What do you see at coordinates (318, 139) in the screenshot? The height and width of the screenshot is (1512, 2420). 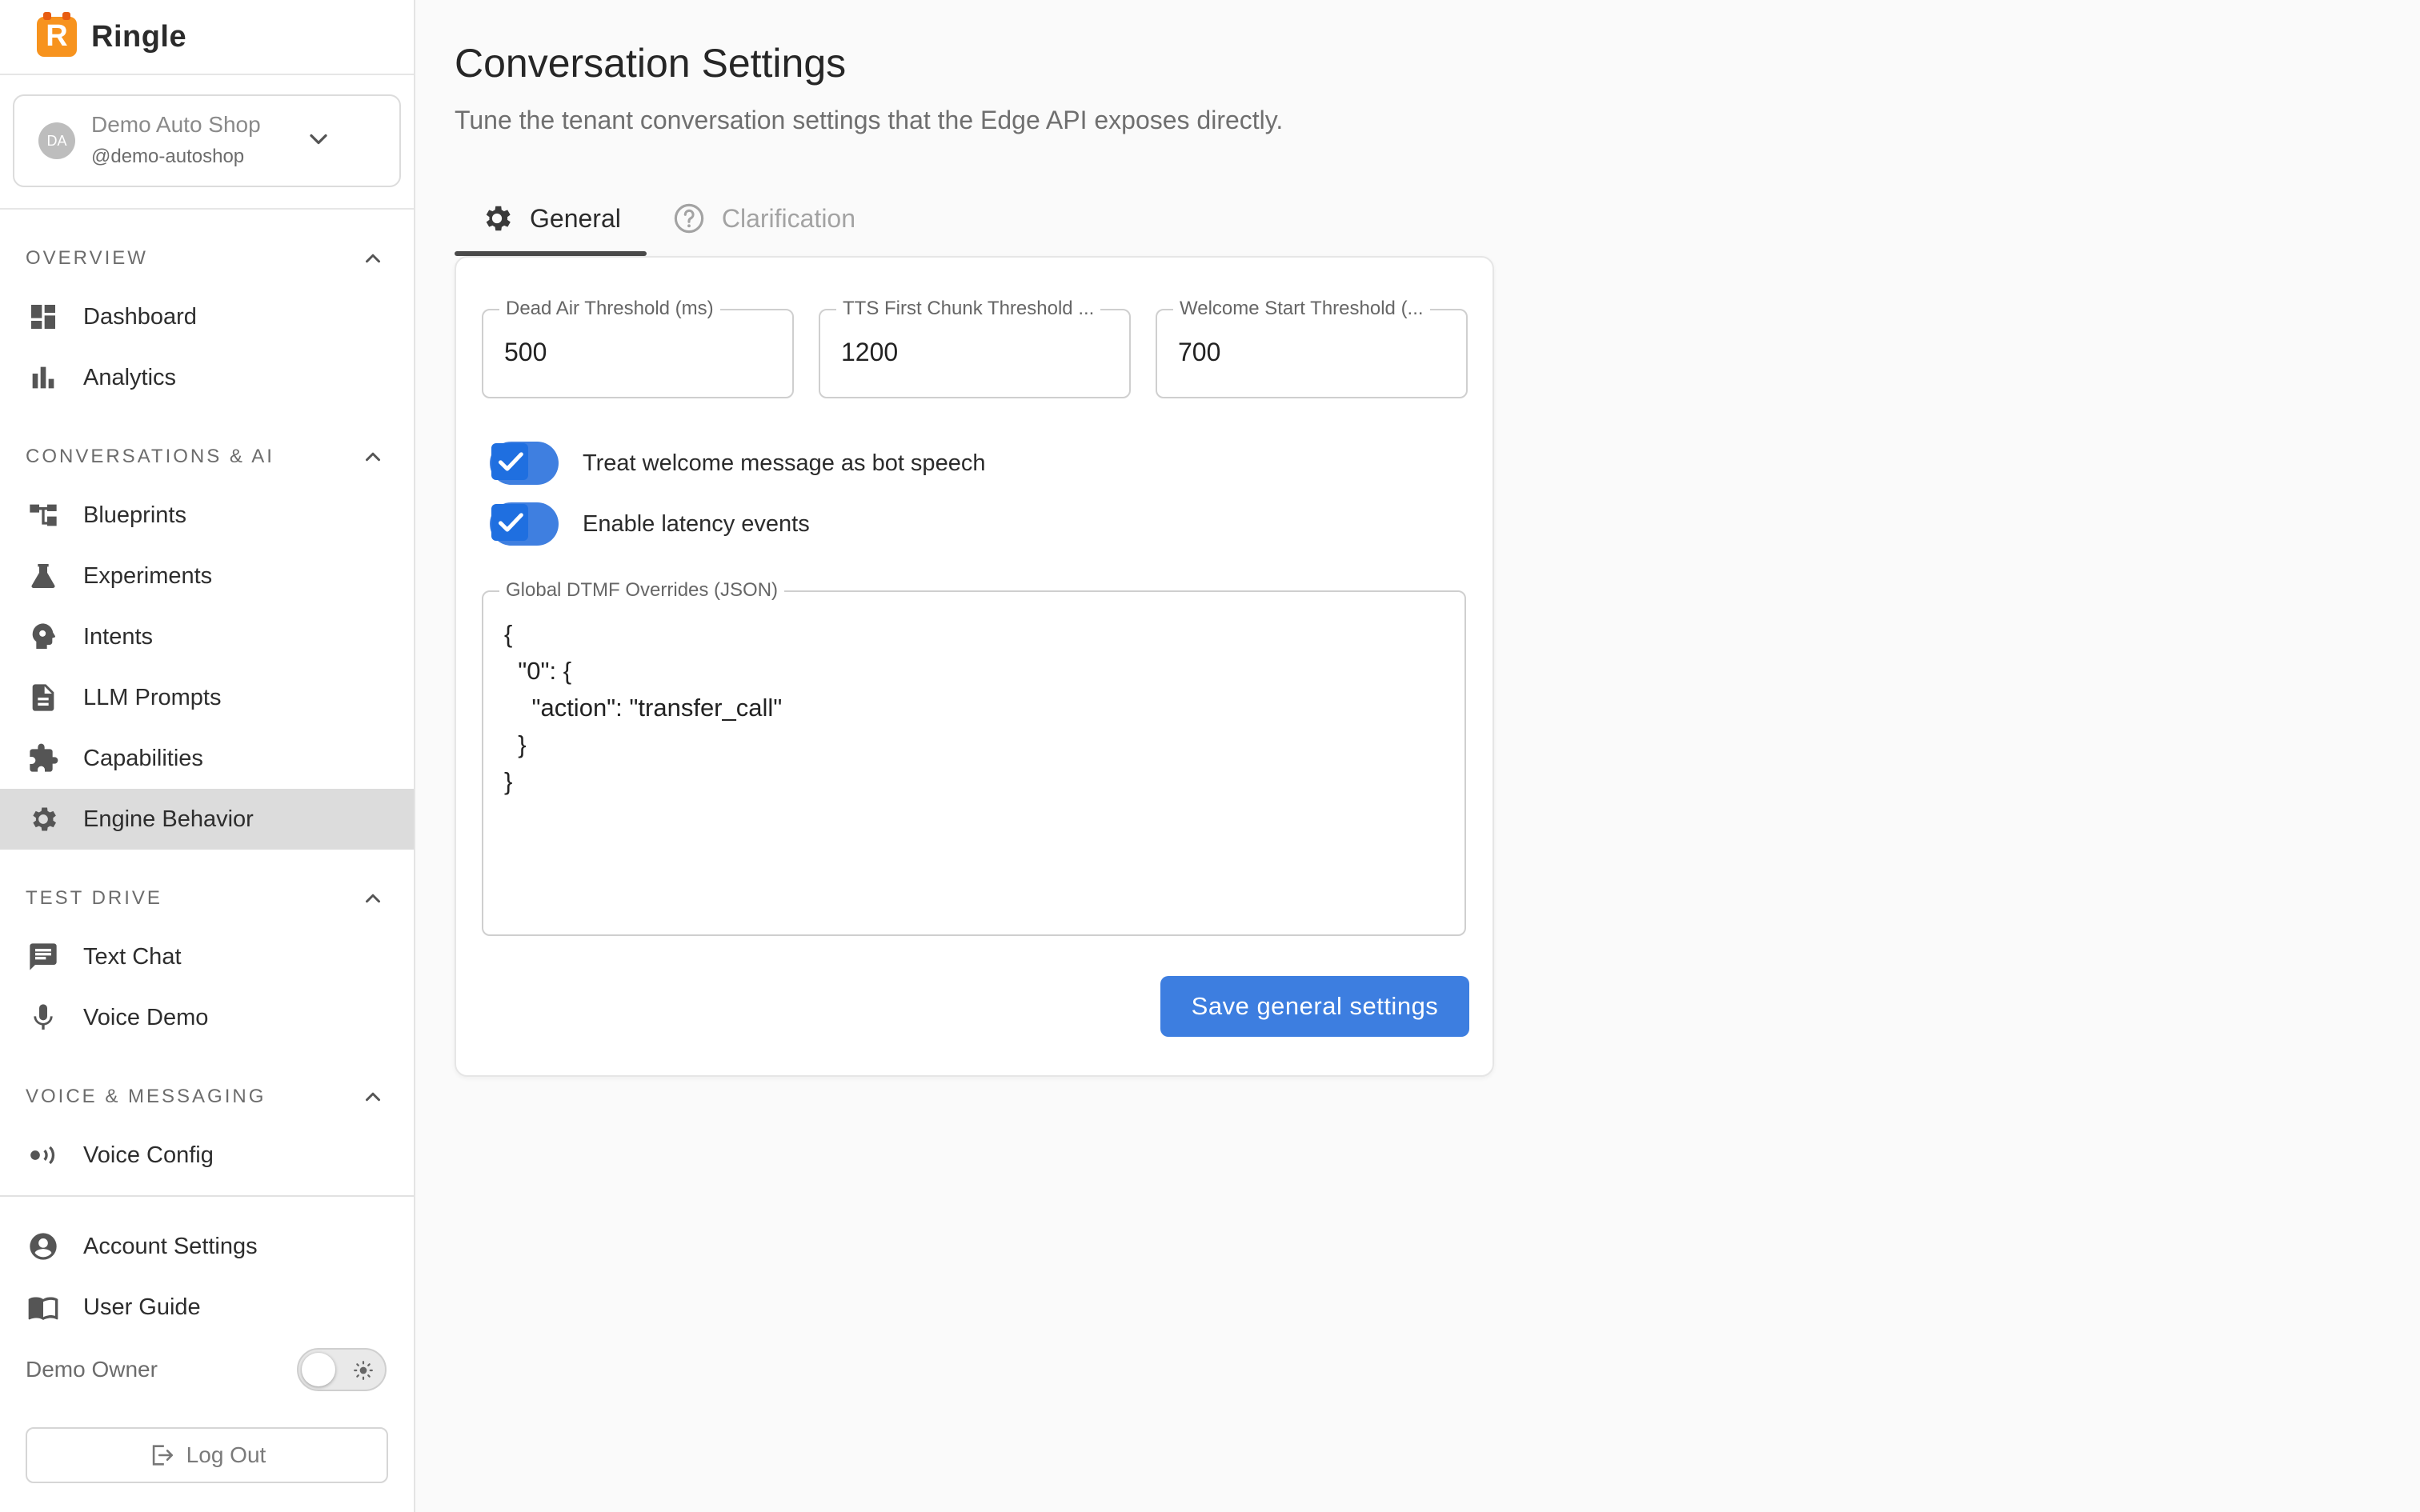 I see `chevron-down-icon` at bounding box center [318, 139].